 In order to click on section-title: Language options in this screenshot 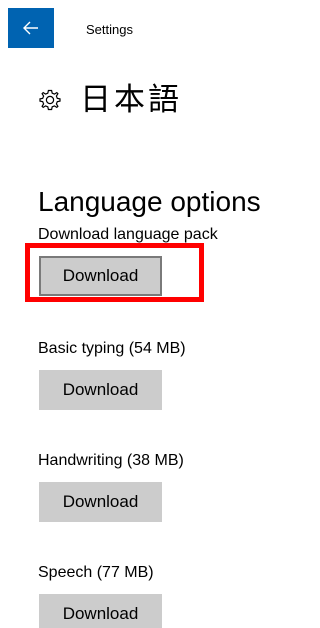, I will do `click(149, 202)`.